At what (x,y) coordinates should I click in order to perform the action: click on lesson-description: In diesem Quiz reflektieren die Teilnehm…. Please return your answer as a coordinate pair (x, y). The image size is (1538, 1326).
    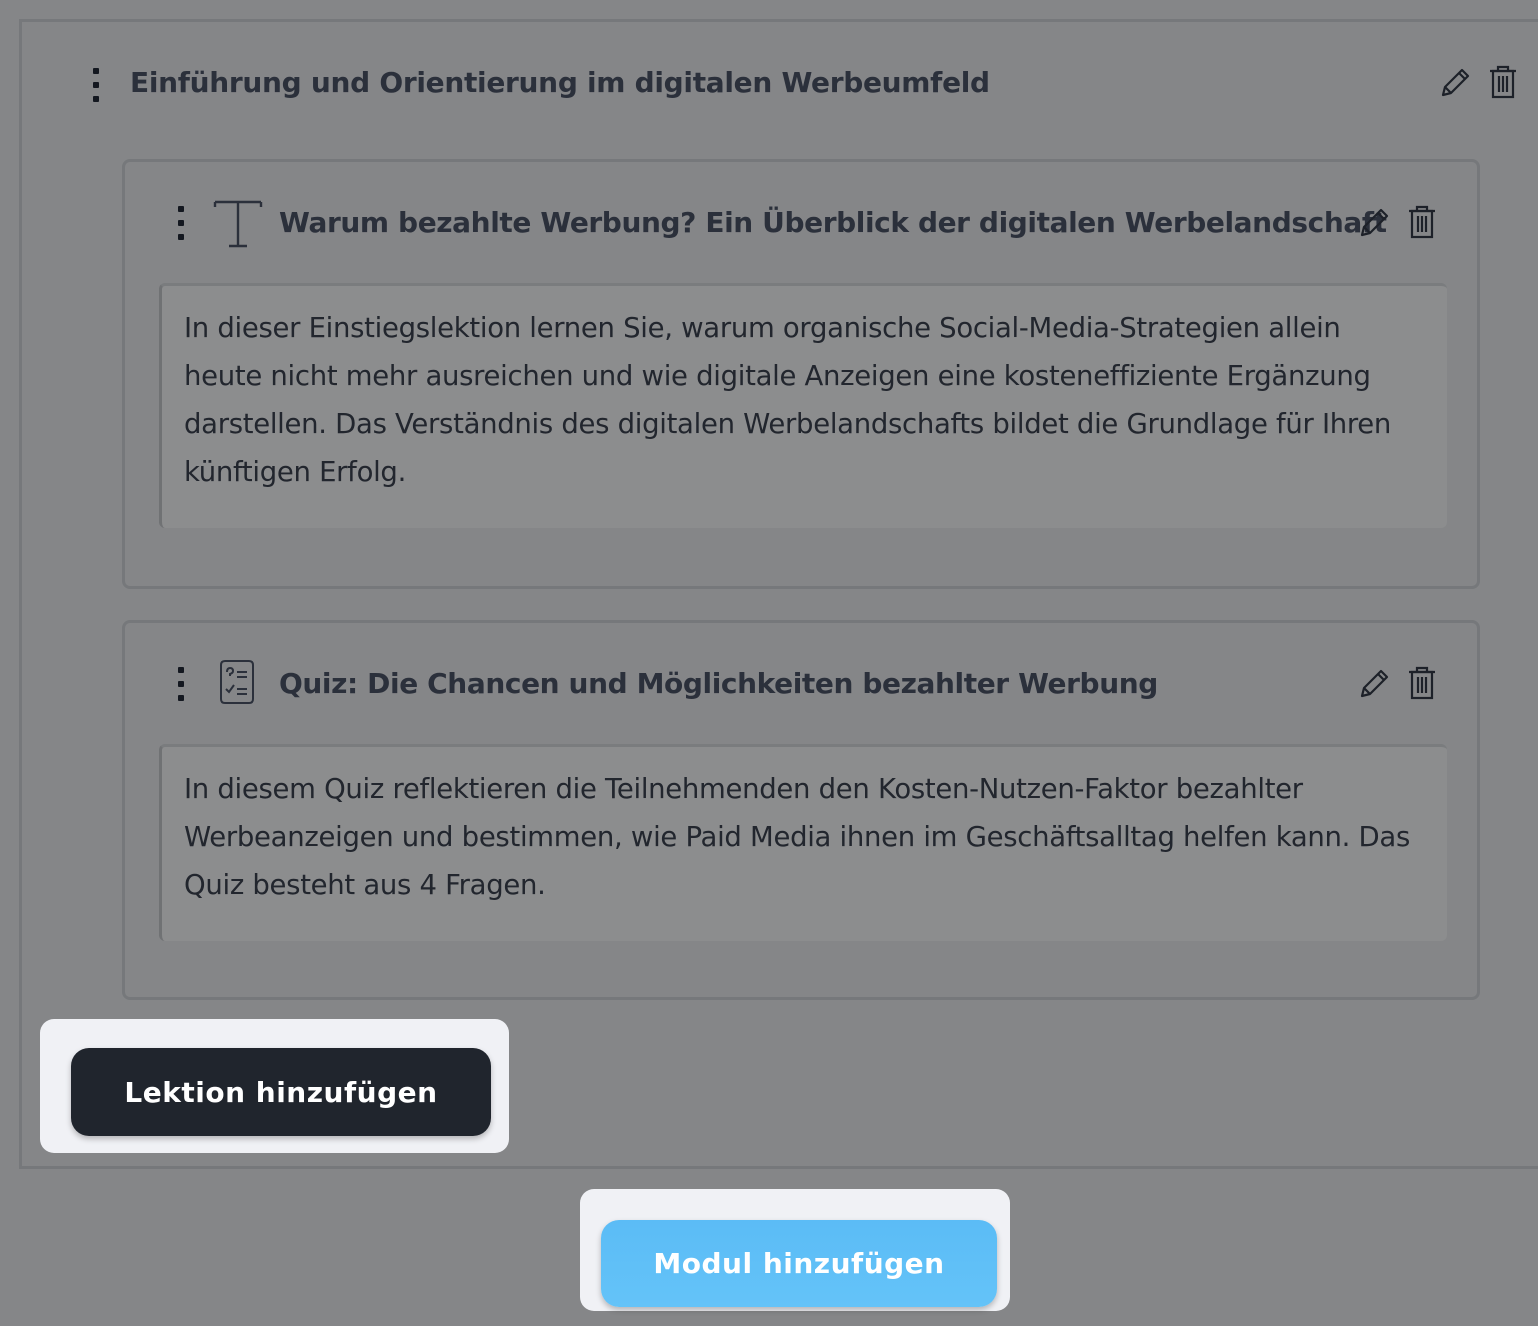
    Looking at the image, I should click on (803, 842).